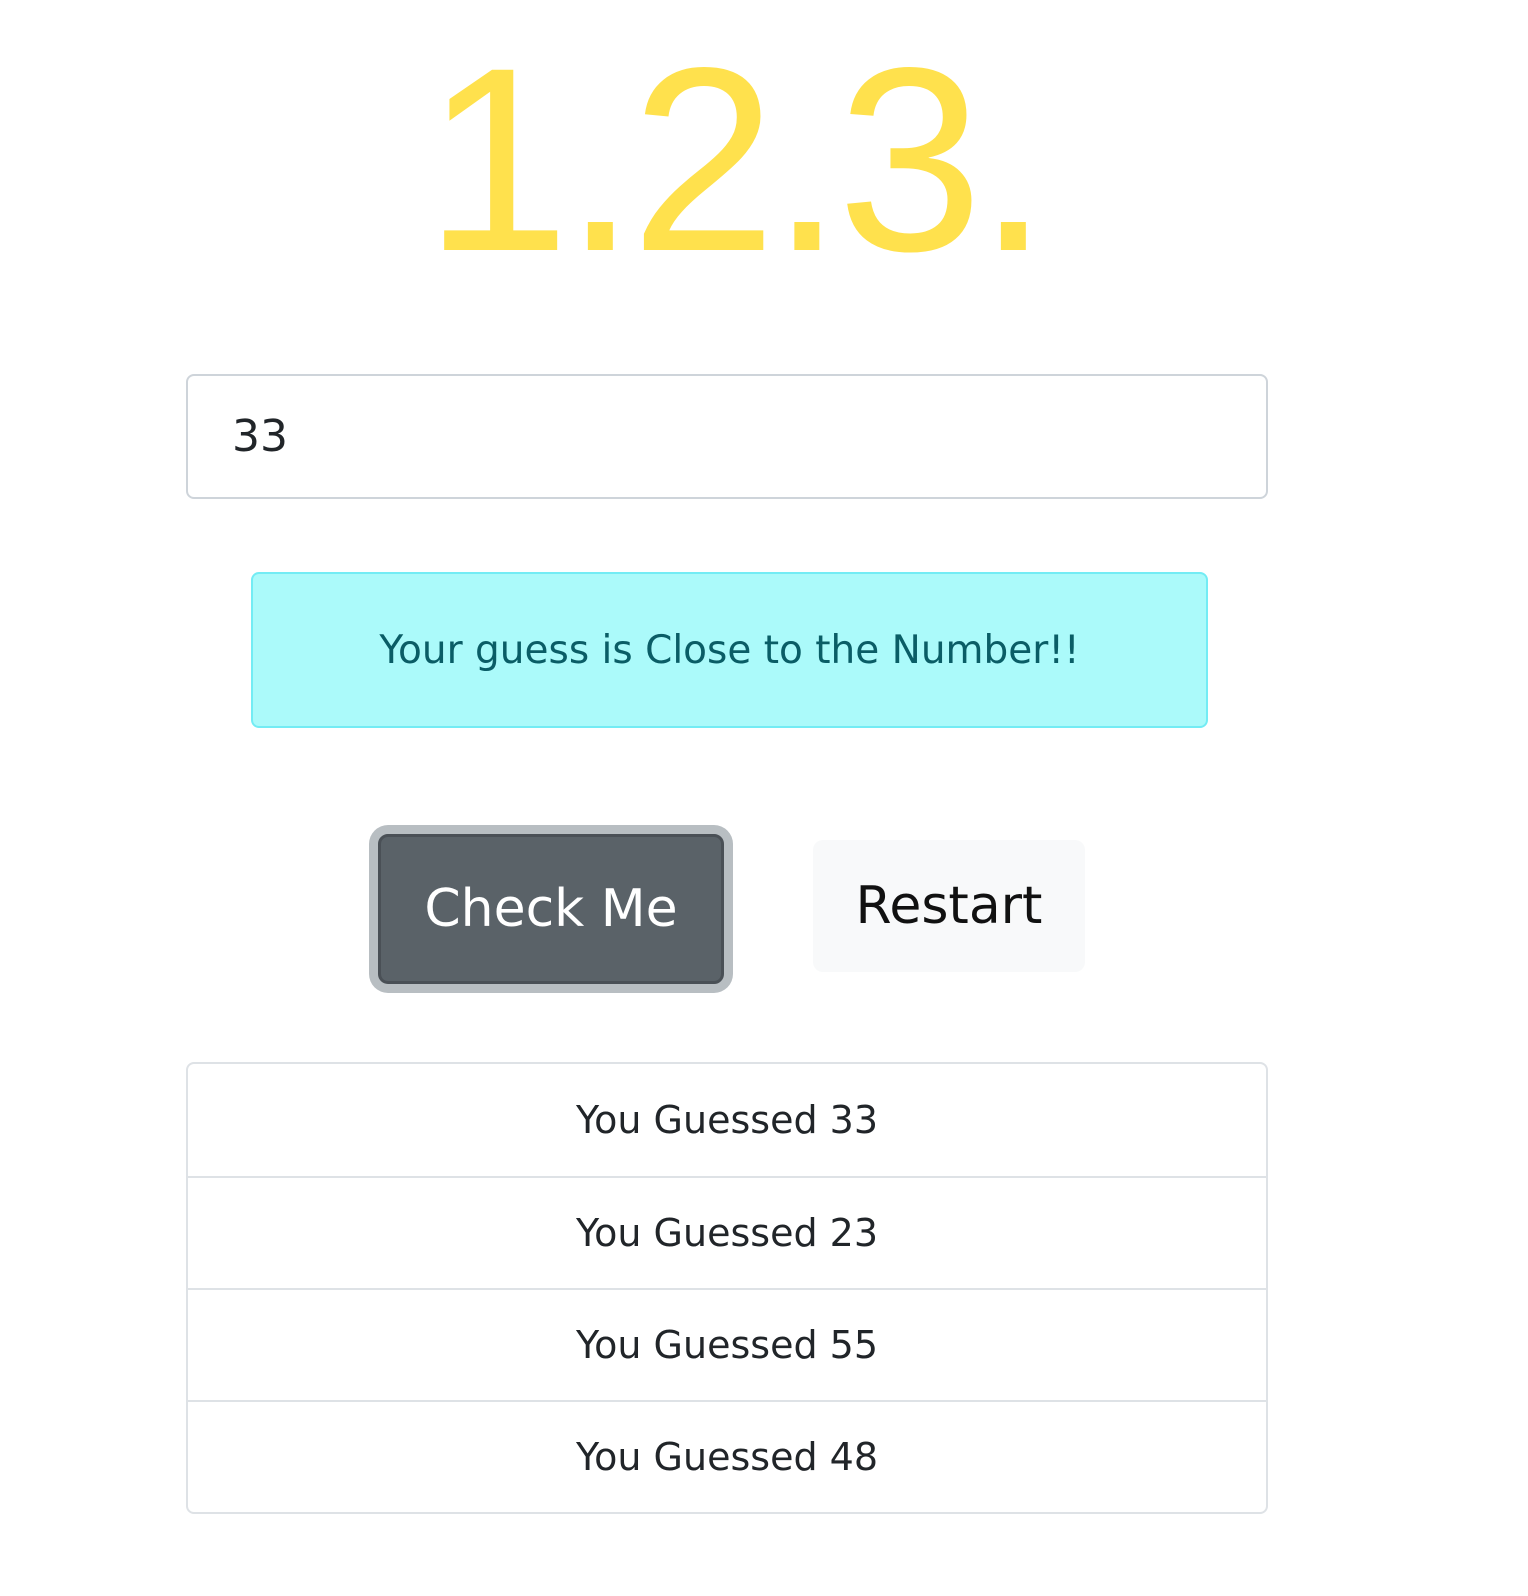 The width and height of the screenshot is (1528, 1596). What do you see at coordinates (726, 1120) in the screenshot?
I see `guess-list-item: You Guessed 33` at bounding box center [726, 1120].